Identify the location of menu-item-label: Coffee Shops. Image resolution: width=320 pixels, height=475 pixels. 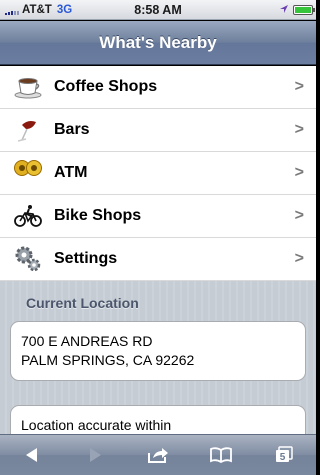
(106, 86).